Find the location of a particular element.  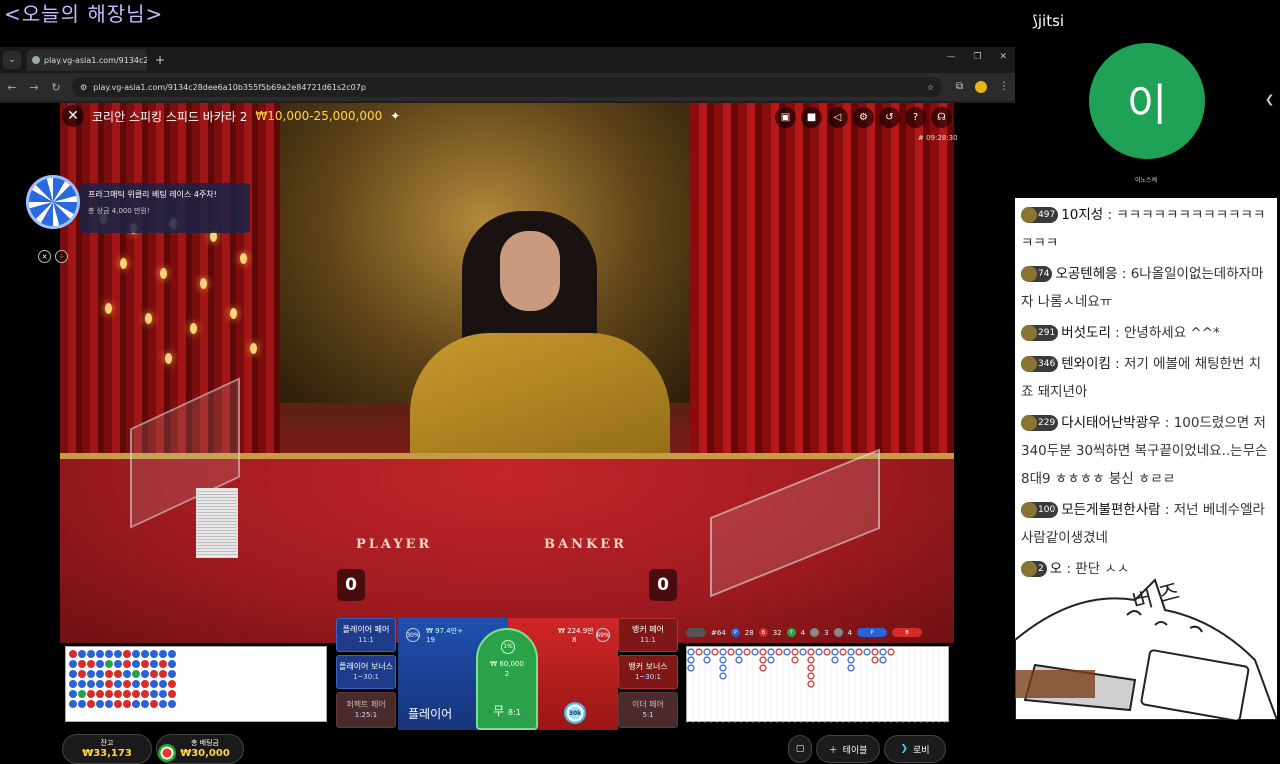

settings-icon: ⚙ is located at coordinates (863, 117).